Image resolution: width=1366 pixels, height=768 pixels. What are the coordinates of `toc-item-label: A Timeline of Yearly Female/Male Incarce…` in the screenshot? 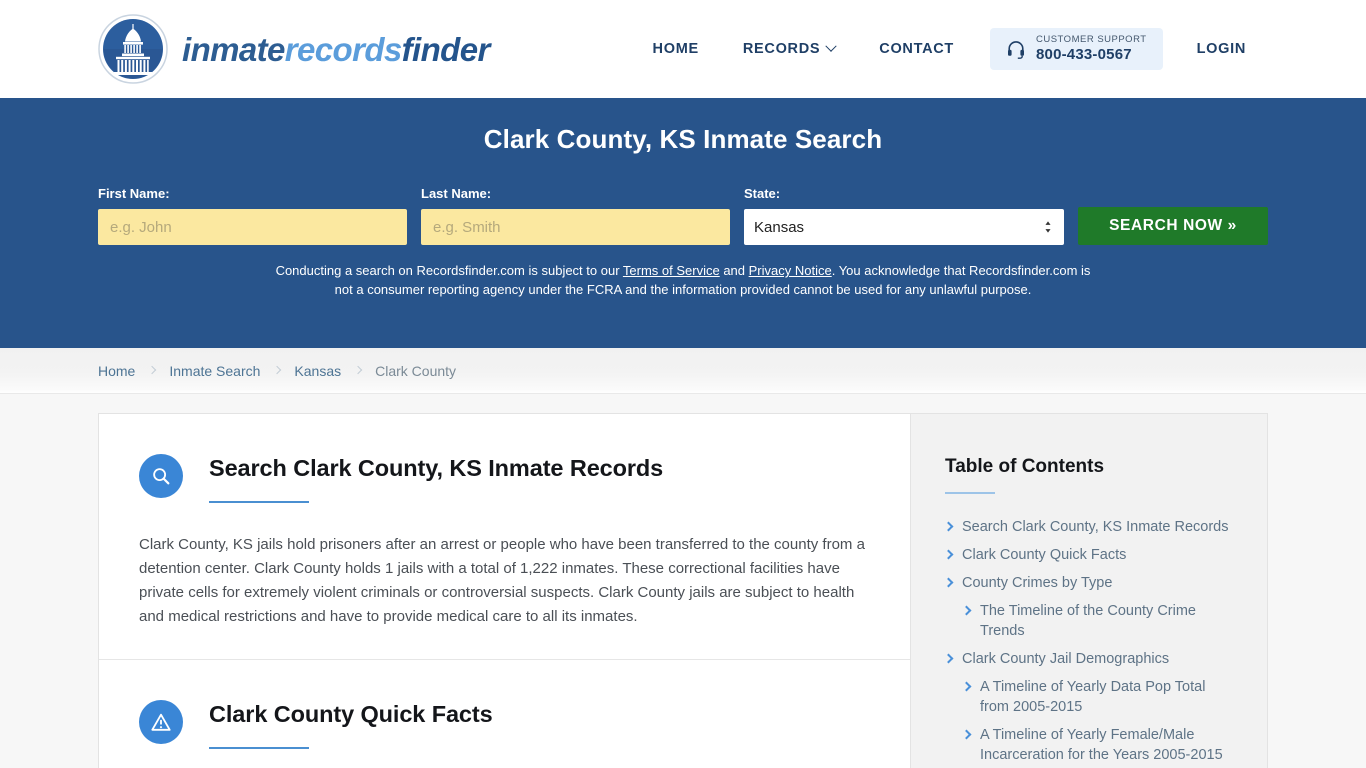 It's located at (1101, 745).